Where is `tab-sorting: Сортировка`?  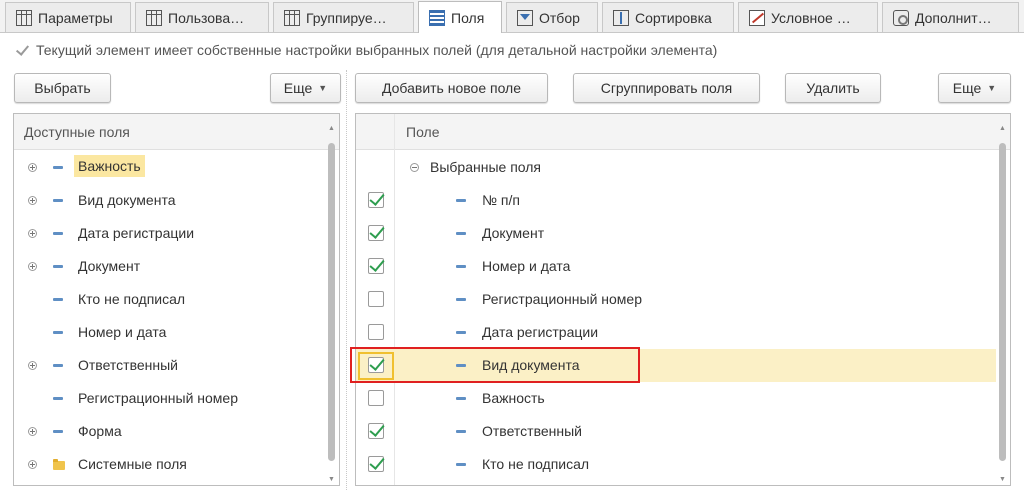 tab-sorting: Сортировка is located at coordinates (668, 17).